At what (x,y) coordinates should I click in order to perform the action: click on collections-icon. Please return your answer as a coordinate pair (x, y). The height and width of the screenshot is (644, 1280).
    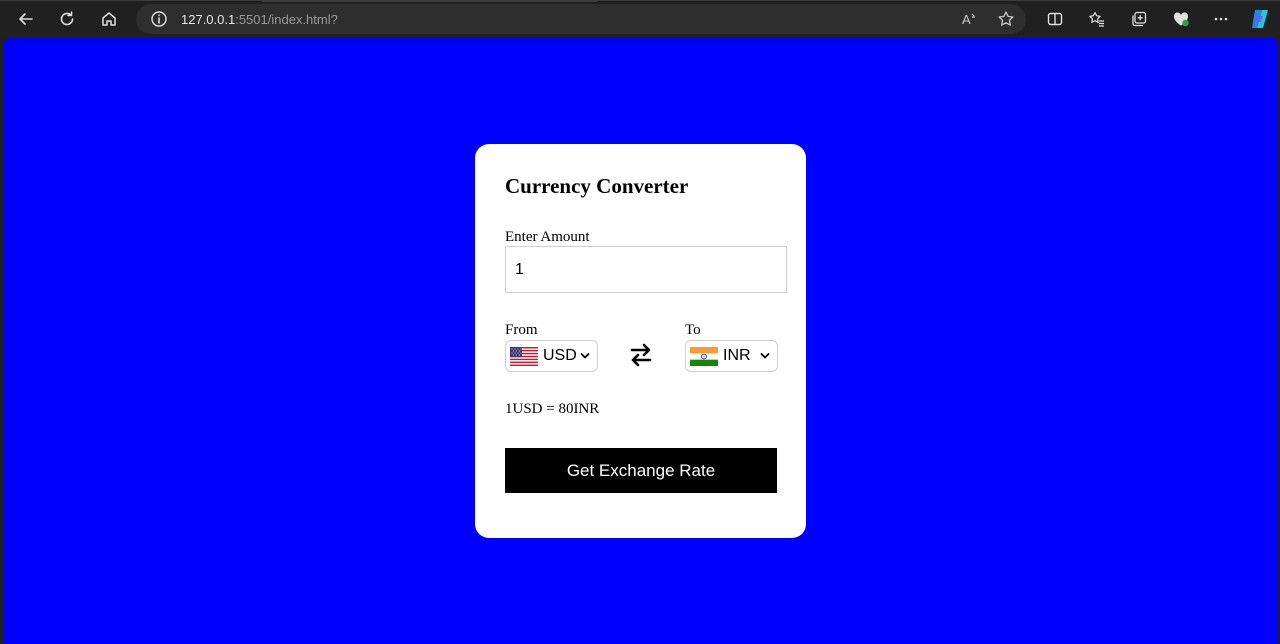
    Looking at the image, I should click on (1139, 19).